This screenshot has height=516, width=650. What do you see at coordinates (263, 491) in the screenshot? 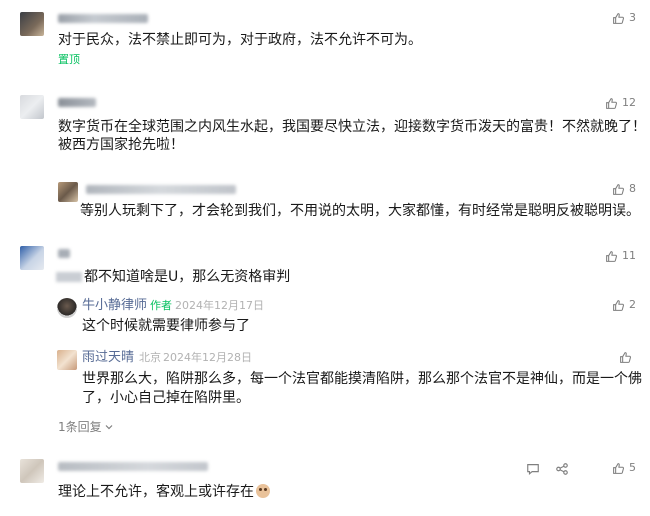
I see `emoji-icon` at bounding box center [263, 491].